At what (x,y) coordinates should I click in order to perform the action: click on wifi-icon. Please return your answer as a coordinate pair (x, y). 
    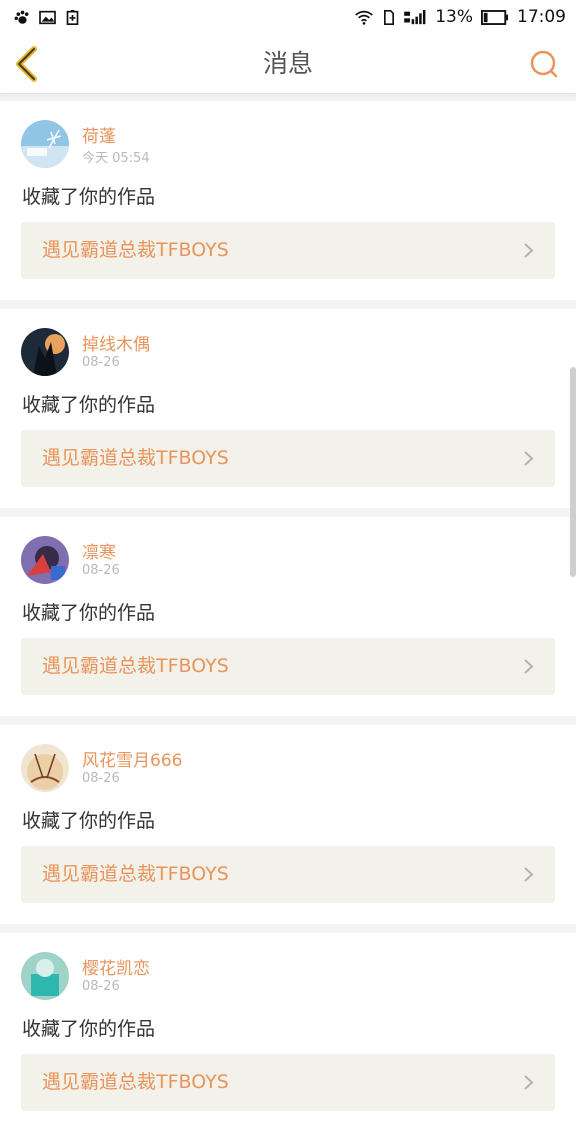
    Looking at the image, I should click on (364, 17).